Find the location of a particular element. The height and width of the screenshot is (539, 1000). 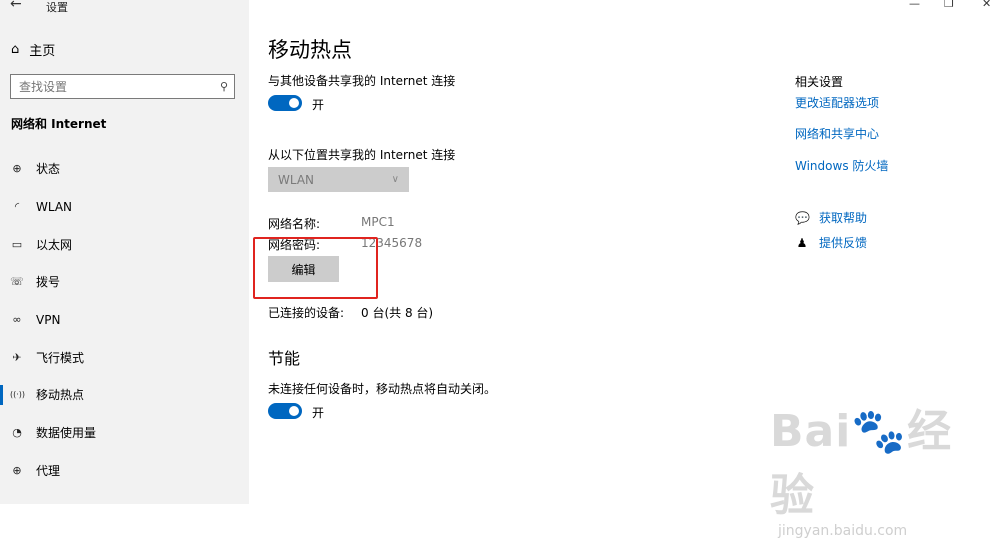

home-icon: ⌂ is located at coordinates (15, 49).